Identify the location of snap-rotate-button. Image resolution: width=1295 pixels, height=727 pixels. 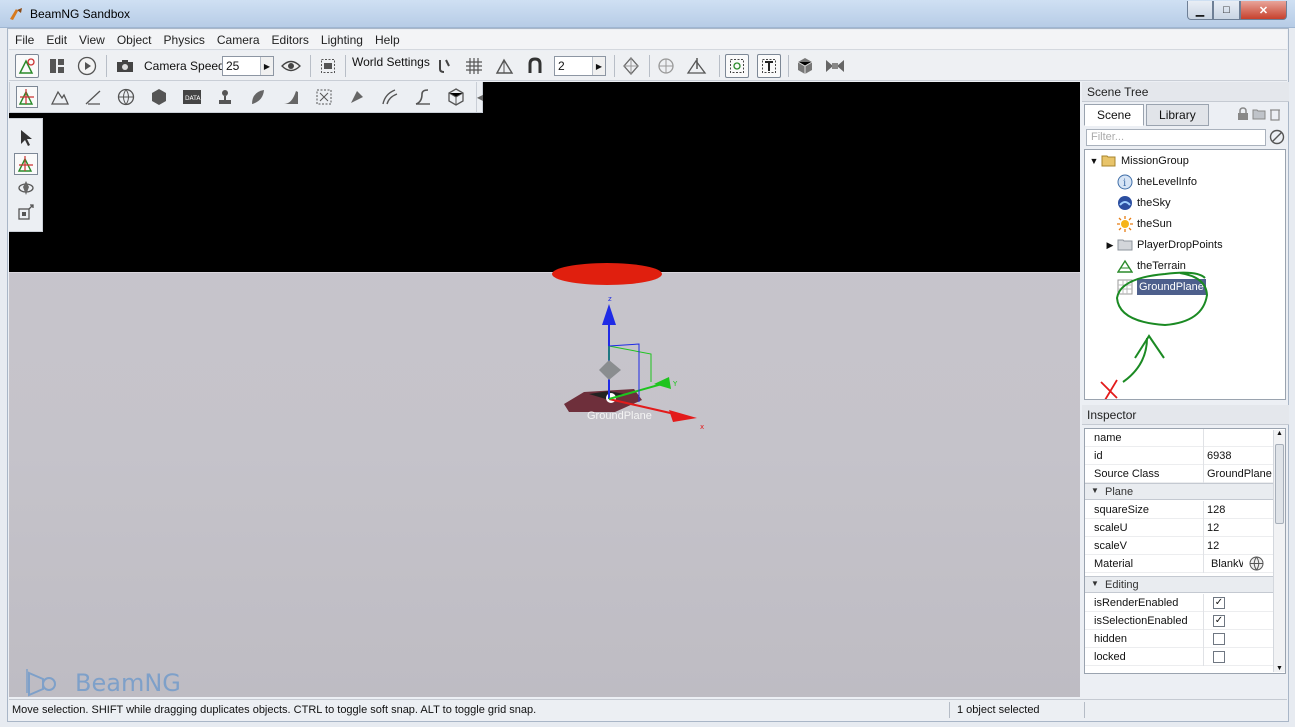
(445, 66).